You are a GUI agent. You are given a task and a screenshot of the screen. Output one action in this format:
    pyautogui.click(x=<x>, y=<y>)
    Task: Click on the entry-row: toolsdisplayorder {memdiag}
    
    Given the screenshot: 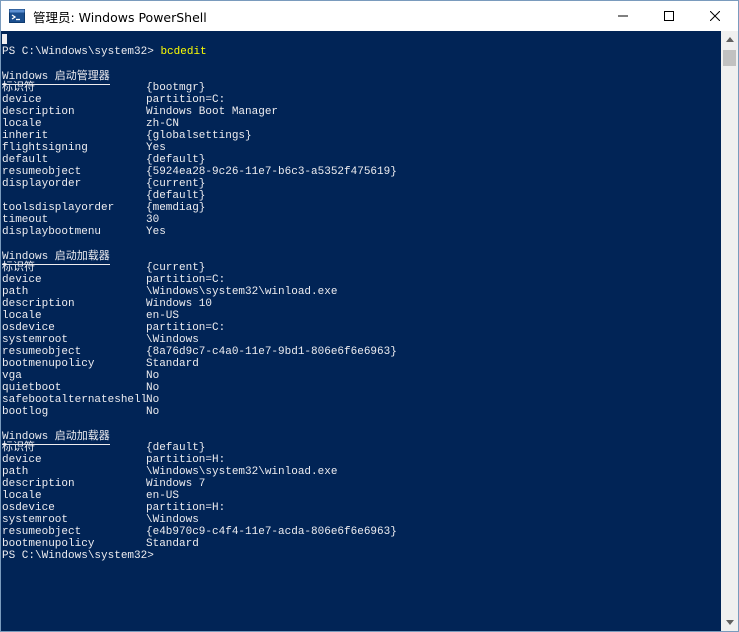 What is the action you would take?
    pyautogui.click(x=361, y=208)
    